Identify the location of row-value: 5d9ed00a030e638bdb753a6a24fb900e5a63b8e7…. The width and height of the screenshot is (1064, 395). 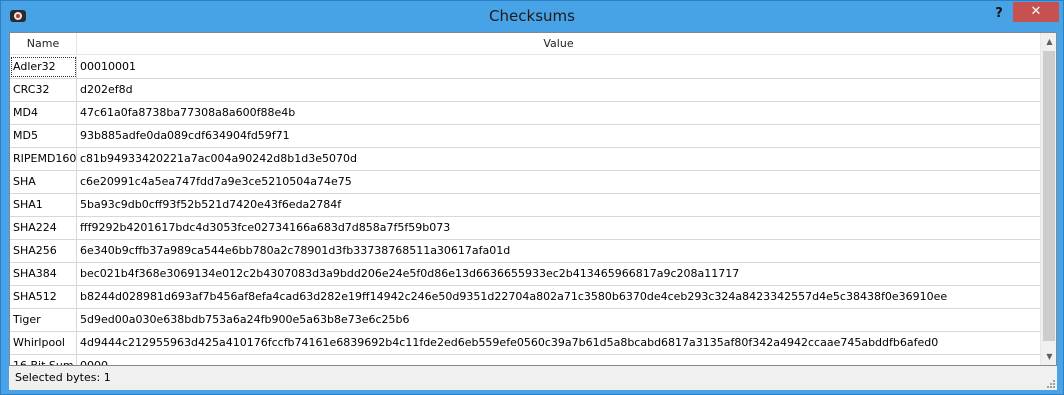
(558, 320).